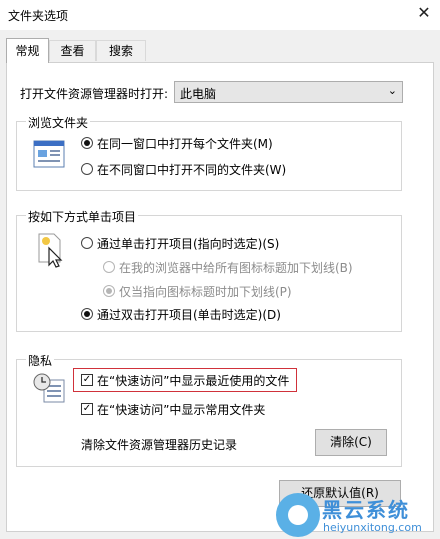 The height and width of the screenshot is (539, 440). What do you see at coordinates (424, 12) in the screenshot?
I see `close-icon: ✕` at bounding box center [424, 12].